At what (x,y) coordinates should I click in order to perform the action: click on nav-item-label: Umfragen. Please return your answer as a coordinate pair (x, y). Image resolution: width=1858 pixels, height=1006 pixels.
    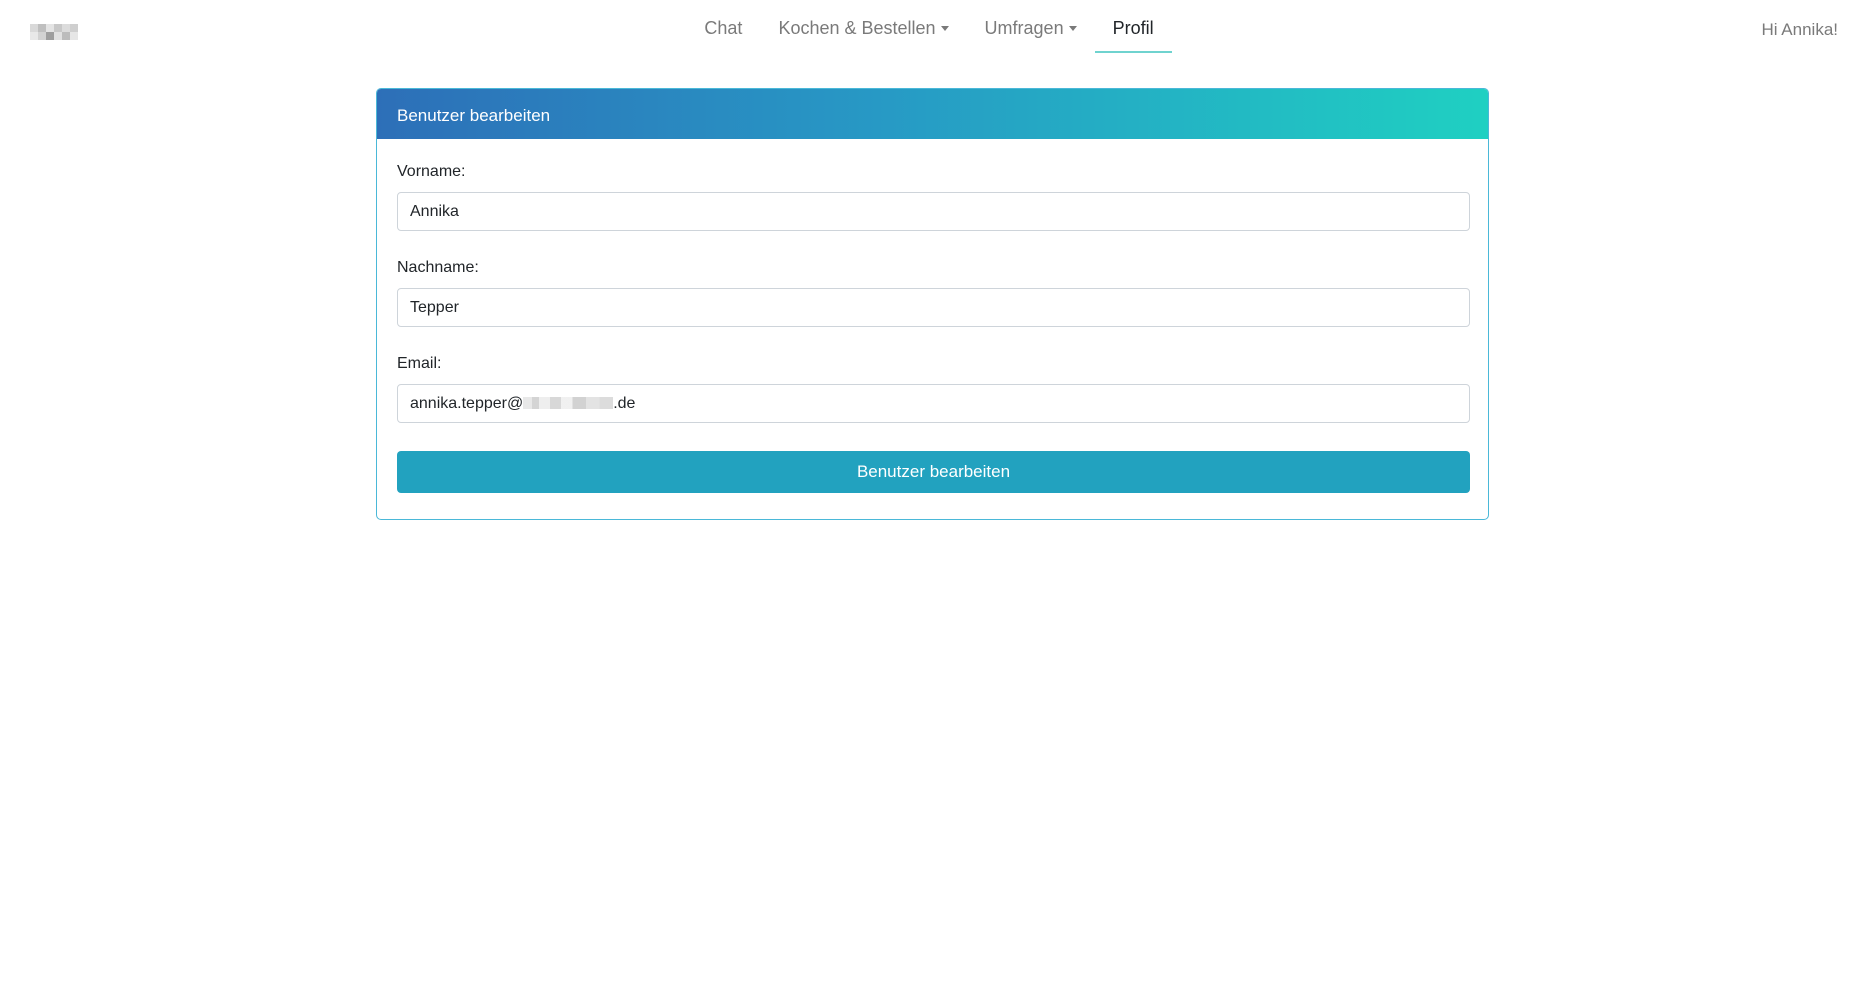
    Looking at the image, I should click on (1024, 28).